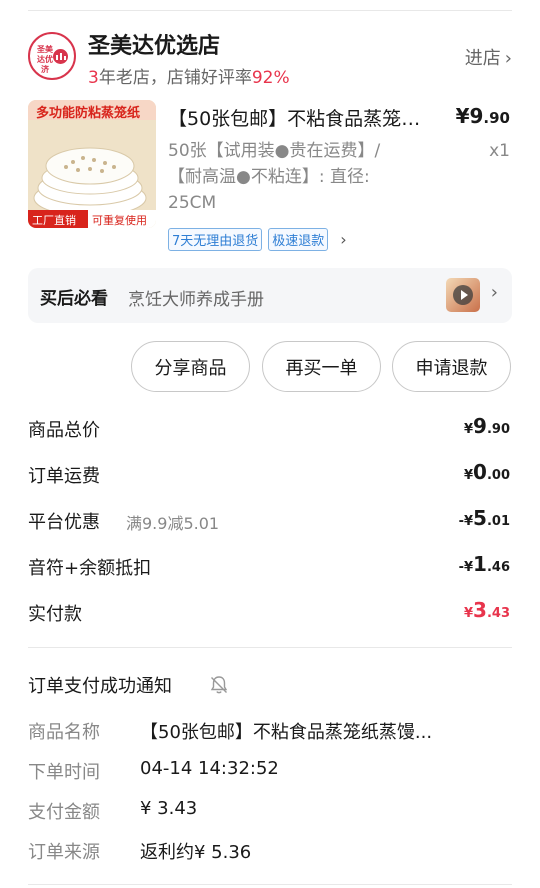  I want to click on notice-value: 返利约¥ 5.36, so click(196, 852).